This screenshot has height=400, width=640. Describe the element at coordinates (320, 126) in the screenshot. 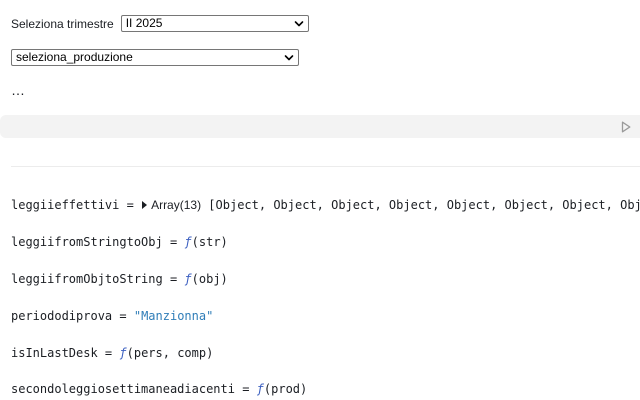

I see `code-cell-editor` at that location.